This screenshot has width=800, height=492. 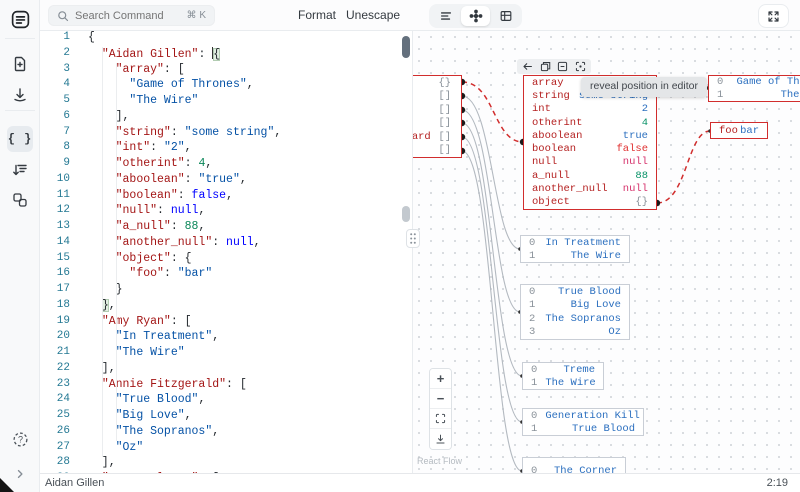 What do you see at coordinates (20, 200) in the screenshot?
I see `compare-icon` at bounding box center [20, 200].